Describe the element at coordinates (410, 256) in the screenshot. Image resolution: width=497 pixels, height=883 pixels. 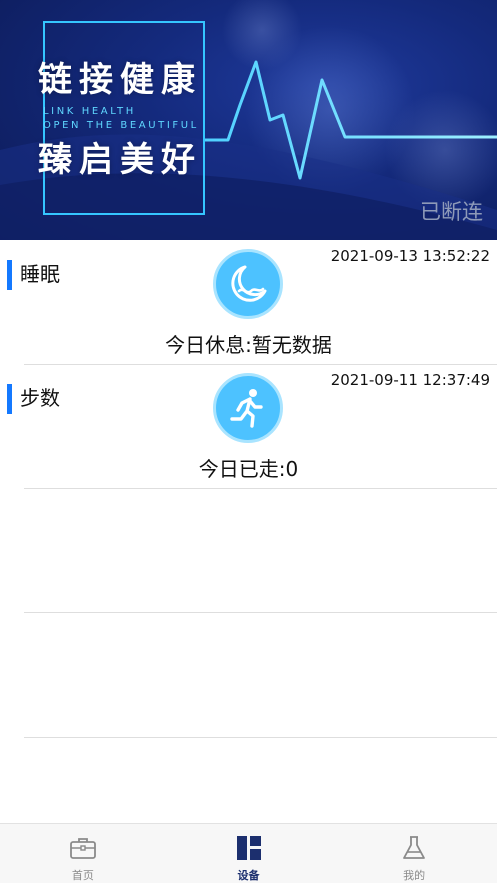
I see `card-timestamp: 2021-09-13 13:52:22` at that location.